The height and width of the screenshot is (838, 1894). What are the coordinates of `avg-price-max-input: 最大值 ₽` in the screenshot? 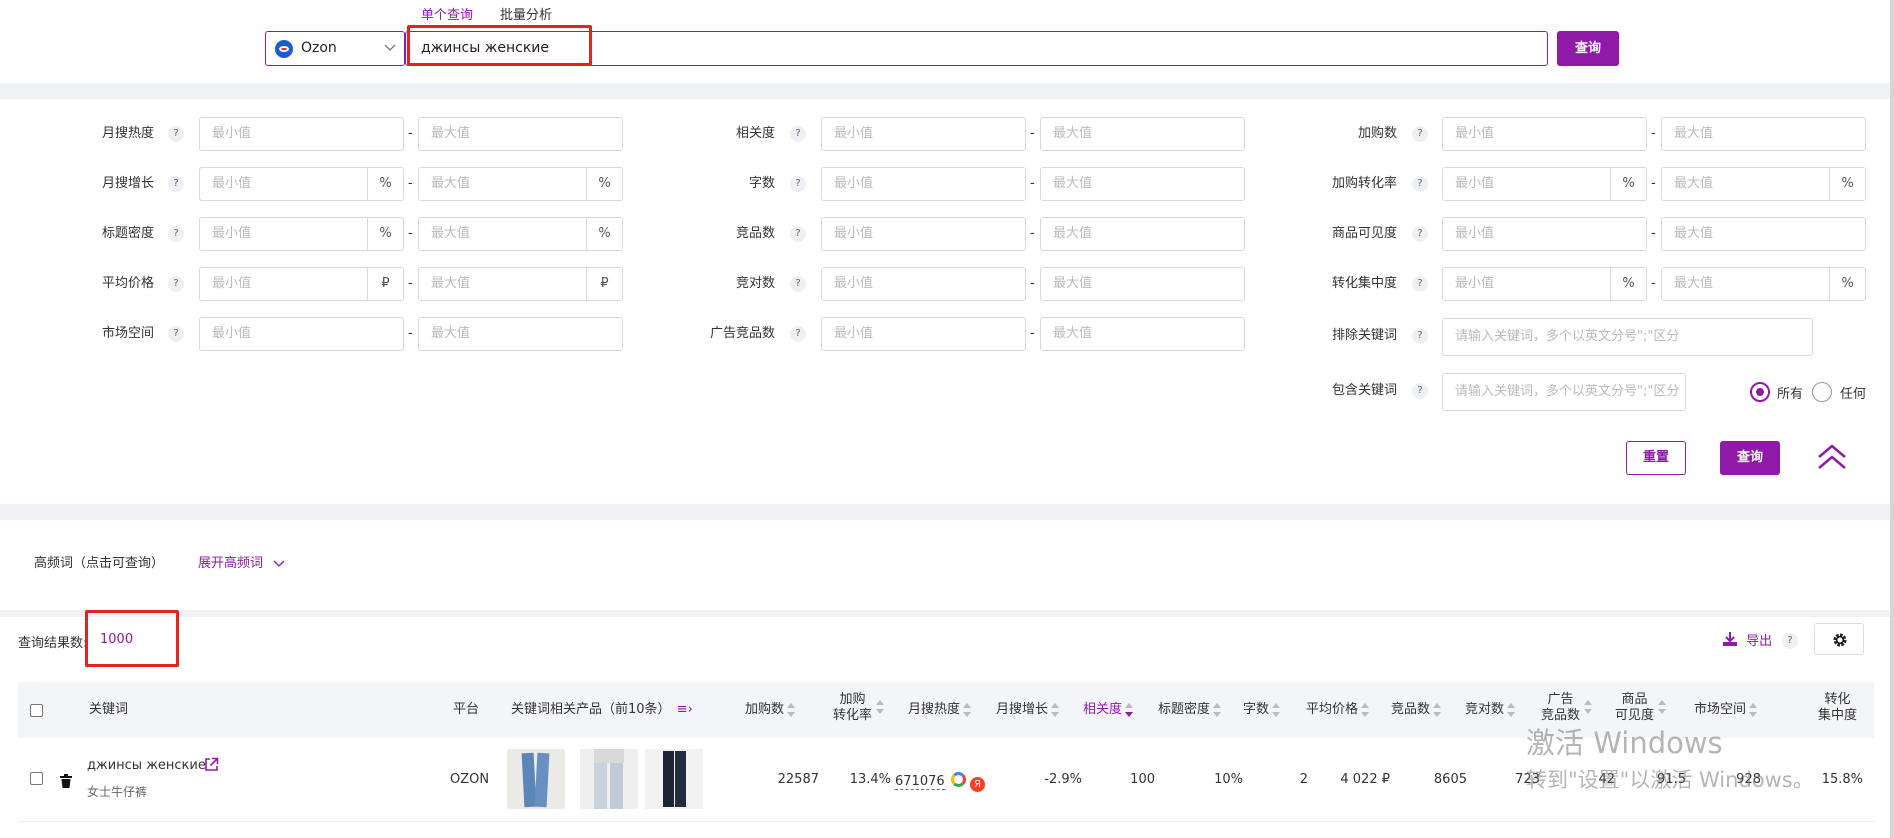 It's located at (520, 284).